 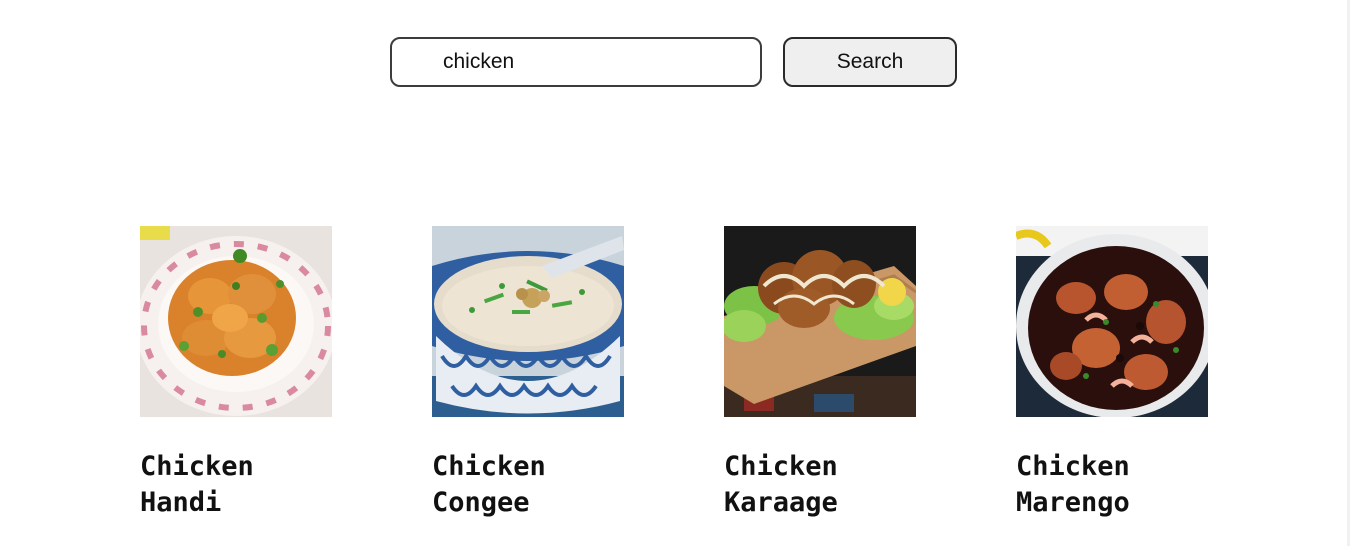 I want to click on recipe-card: Chicken Congee, so click(x=528, y=373).